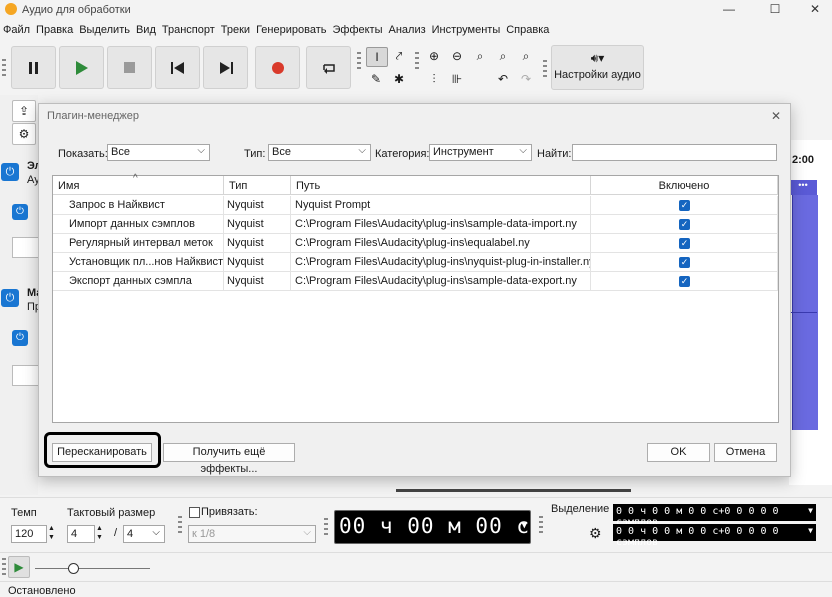 This screenshot has width=832, height=597. What do you see at coordinates (714, 516) in the screenshot?
I see `selection-start-display: 0 0 ч 0 0 м 0 0 с+0 0 0 0 0 сэмплов ▼` at bounding box center [714, 516].